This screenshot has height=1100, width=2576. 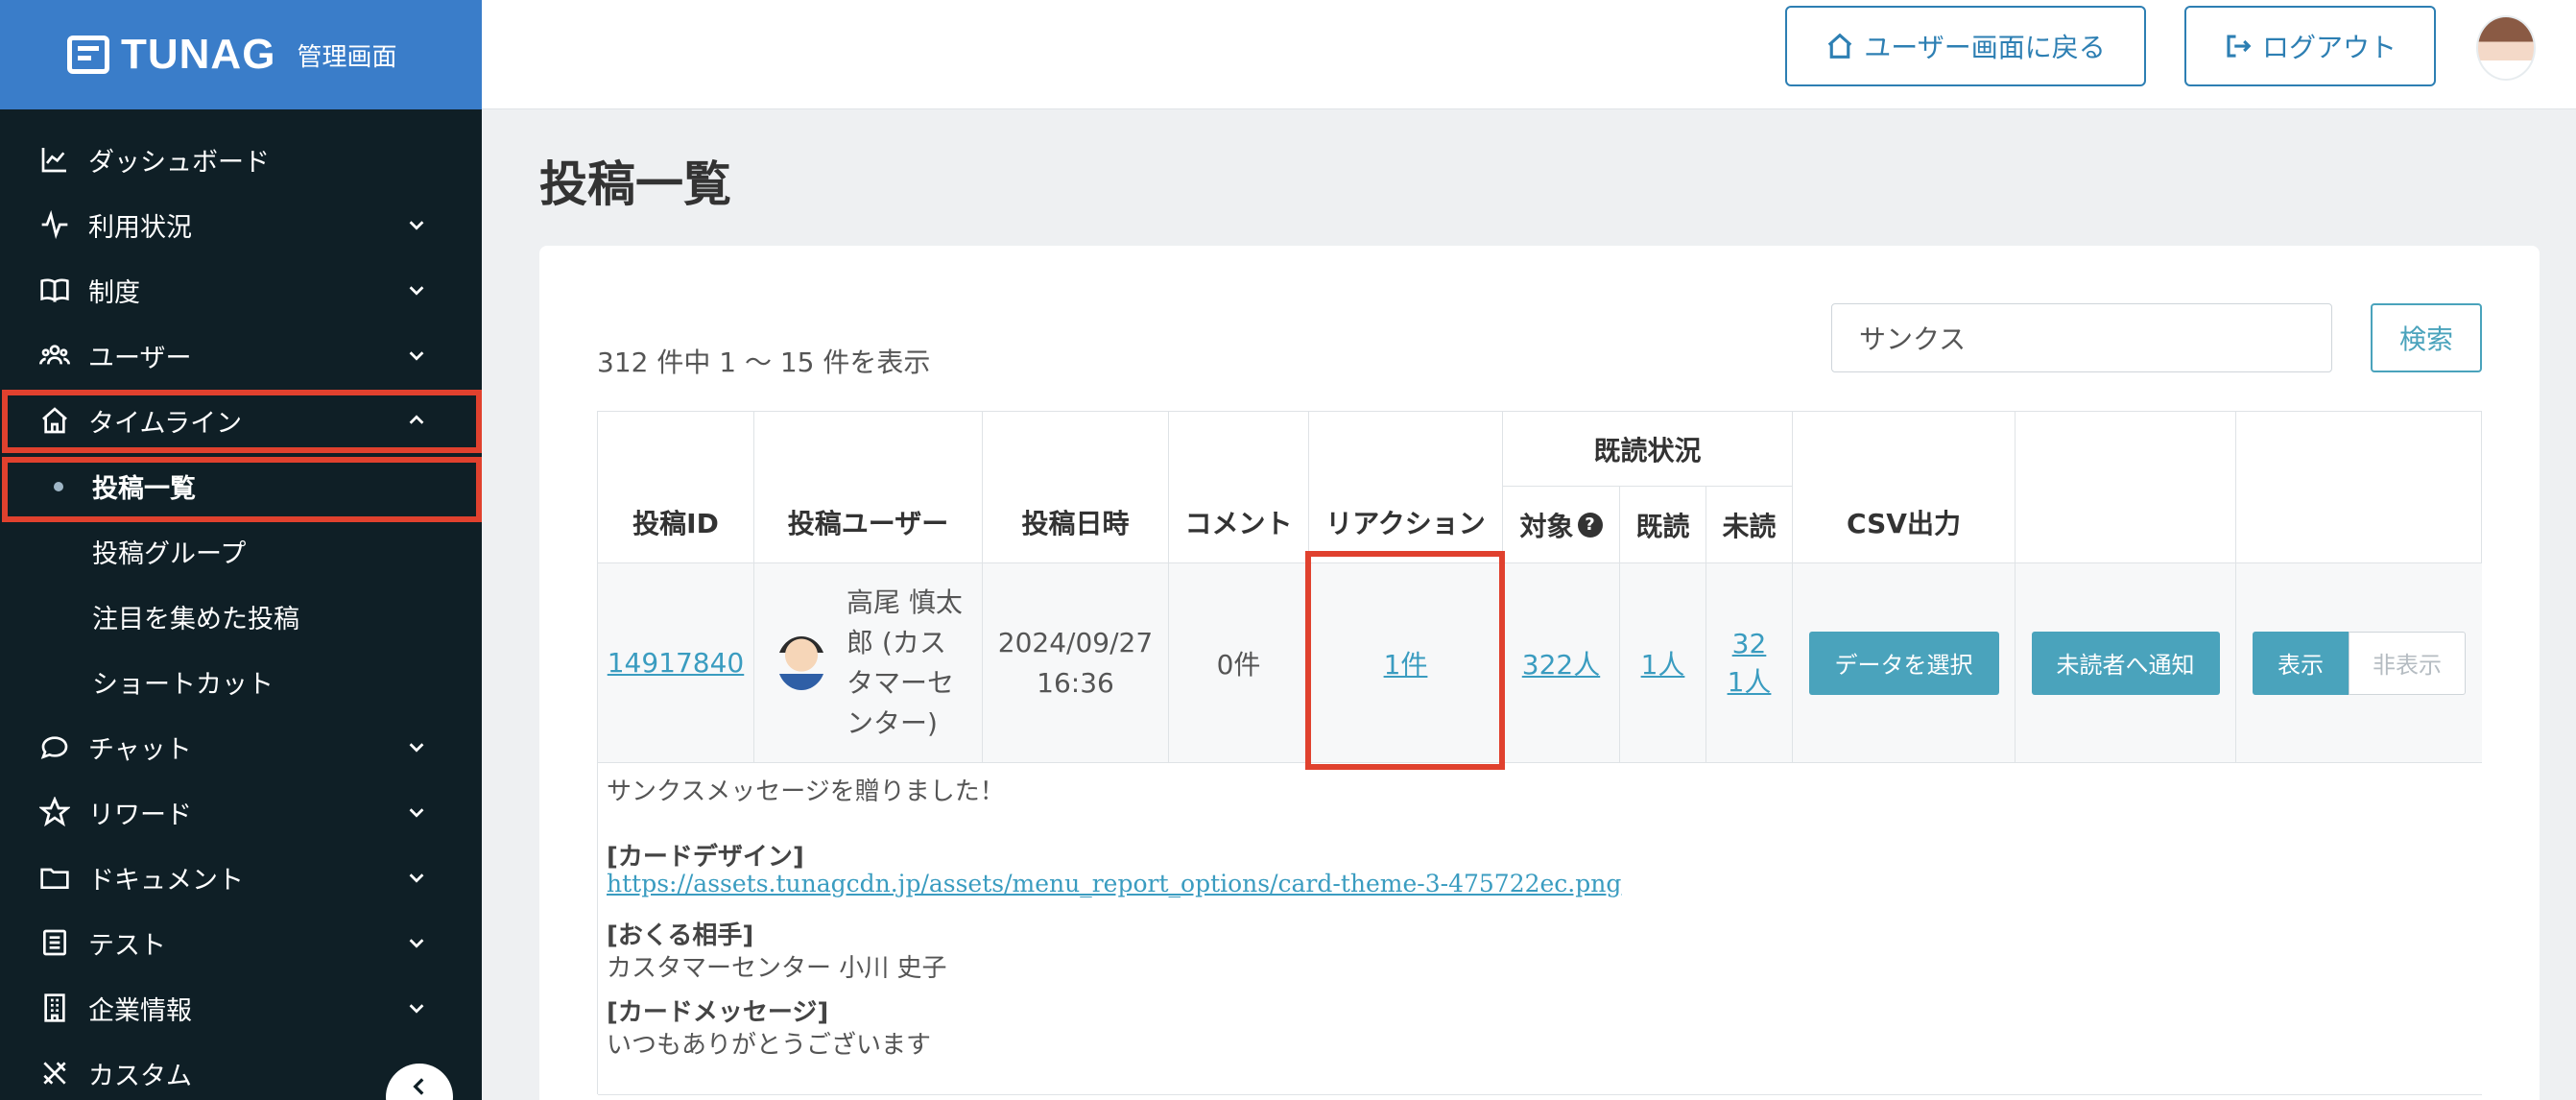 I want to click on card-design-label: [カードデザイン], so click(x=705, y=857).